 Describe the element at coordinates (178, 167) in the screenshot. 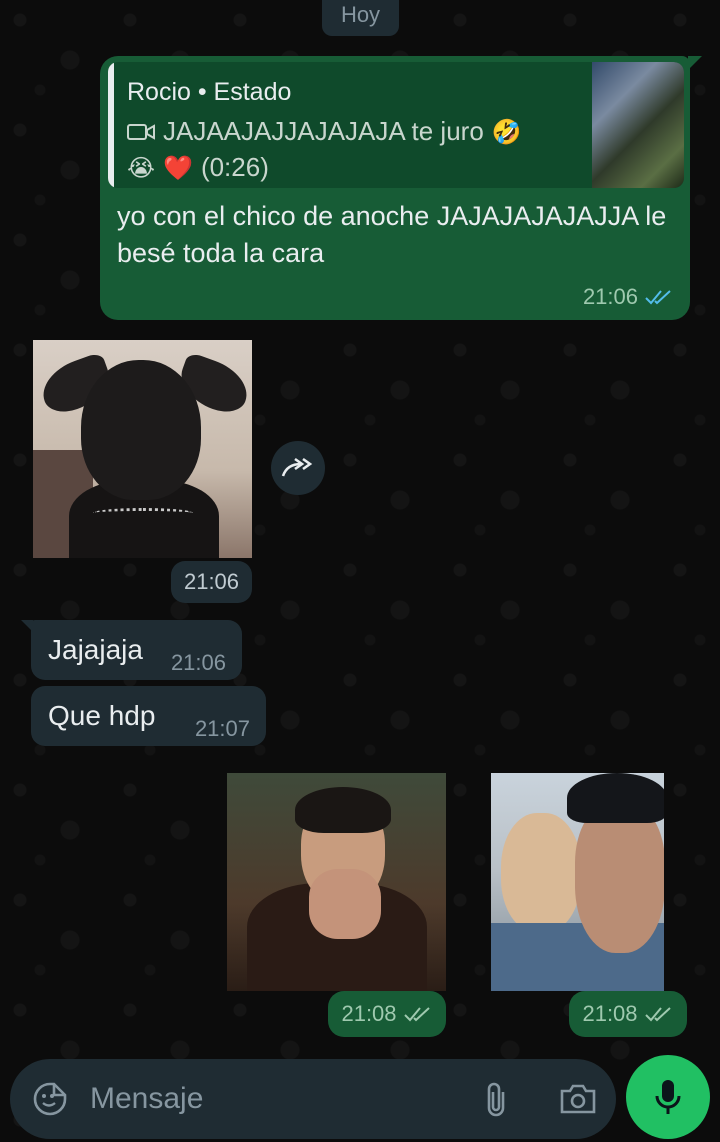

I see `heart-emoji: ❤️` at that location.